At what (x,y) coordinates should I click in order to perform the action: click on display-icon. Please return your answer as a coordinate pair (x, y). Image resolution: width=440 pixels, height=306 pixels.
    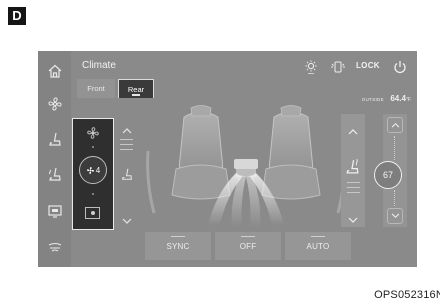
    Looking at the image, I should click on (54, 211).